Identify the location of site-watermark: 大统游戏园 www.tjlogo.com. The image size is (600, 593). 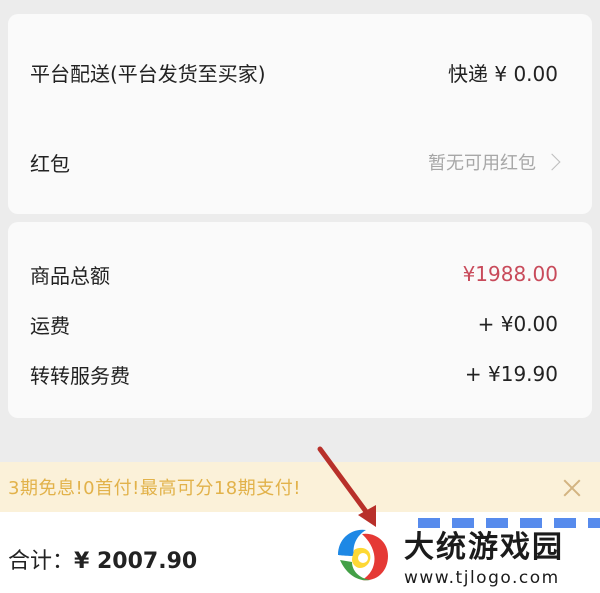
(464, 554).